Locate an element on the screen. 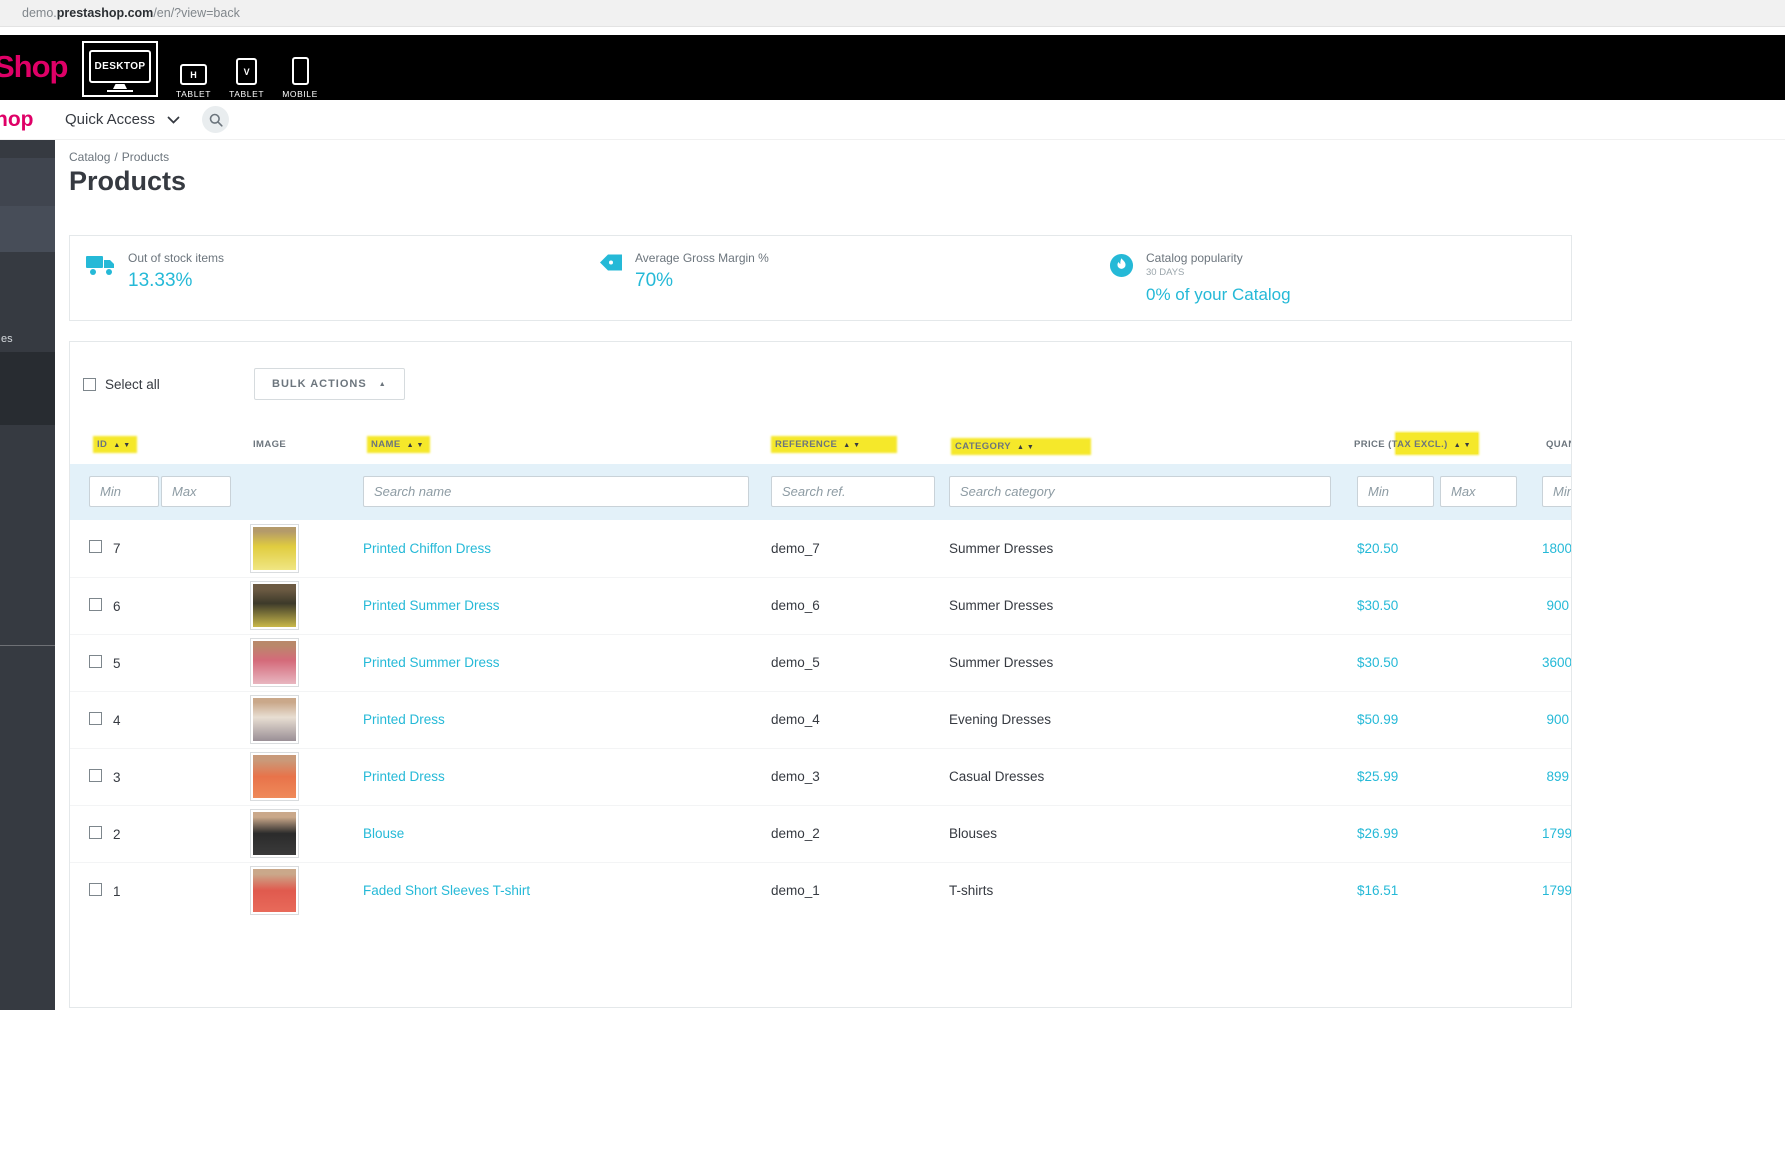 Image resolution: width=1785 pixels, height=1149 pixels. filter-price-min-input is located at coordinates (1395, 491).